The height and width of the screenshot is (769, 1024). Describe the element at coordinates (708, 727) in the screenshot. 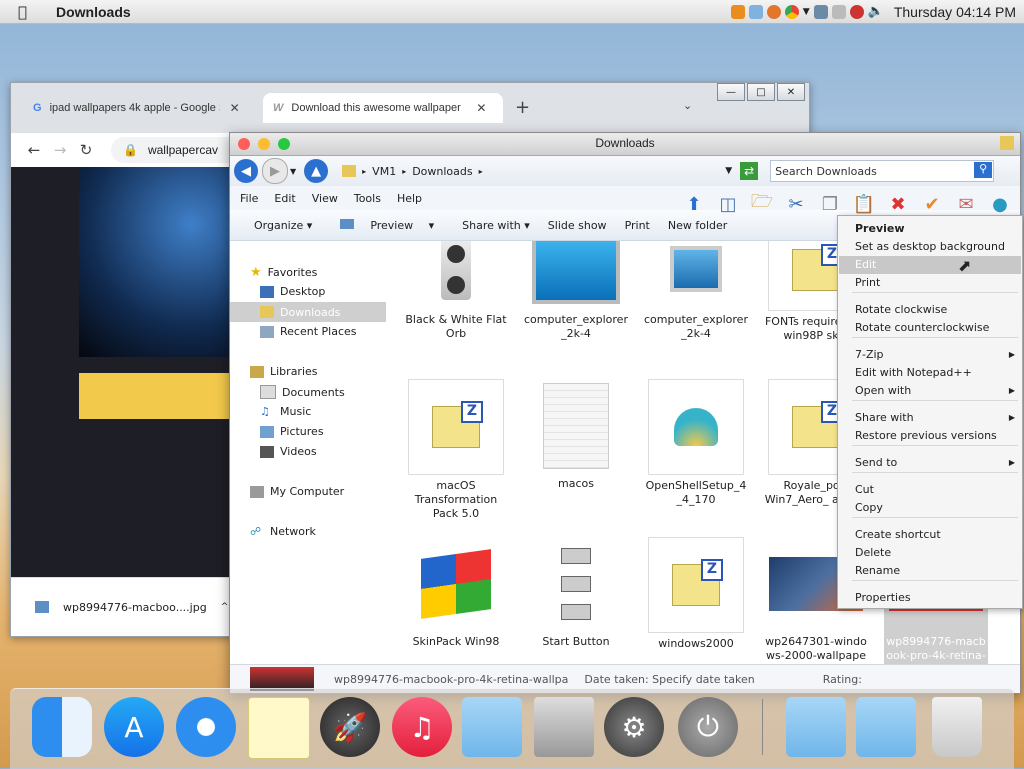

I see `shutdown-icon: ⏻` at that location.